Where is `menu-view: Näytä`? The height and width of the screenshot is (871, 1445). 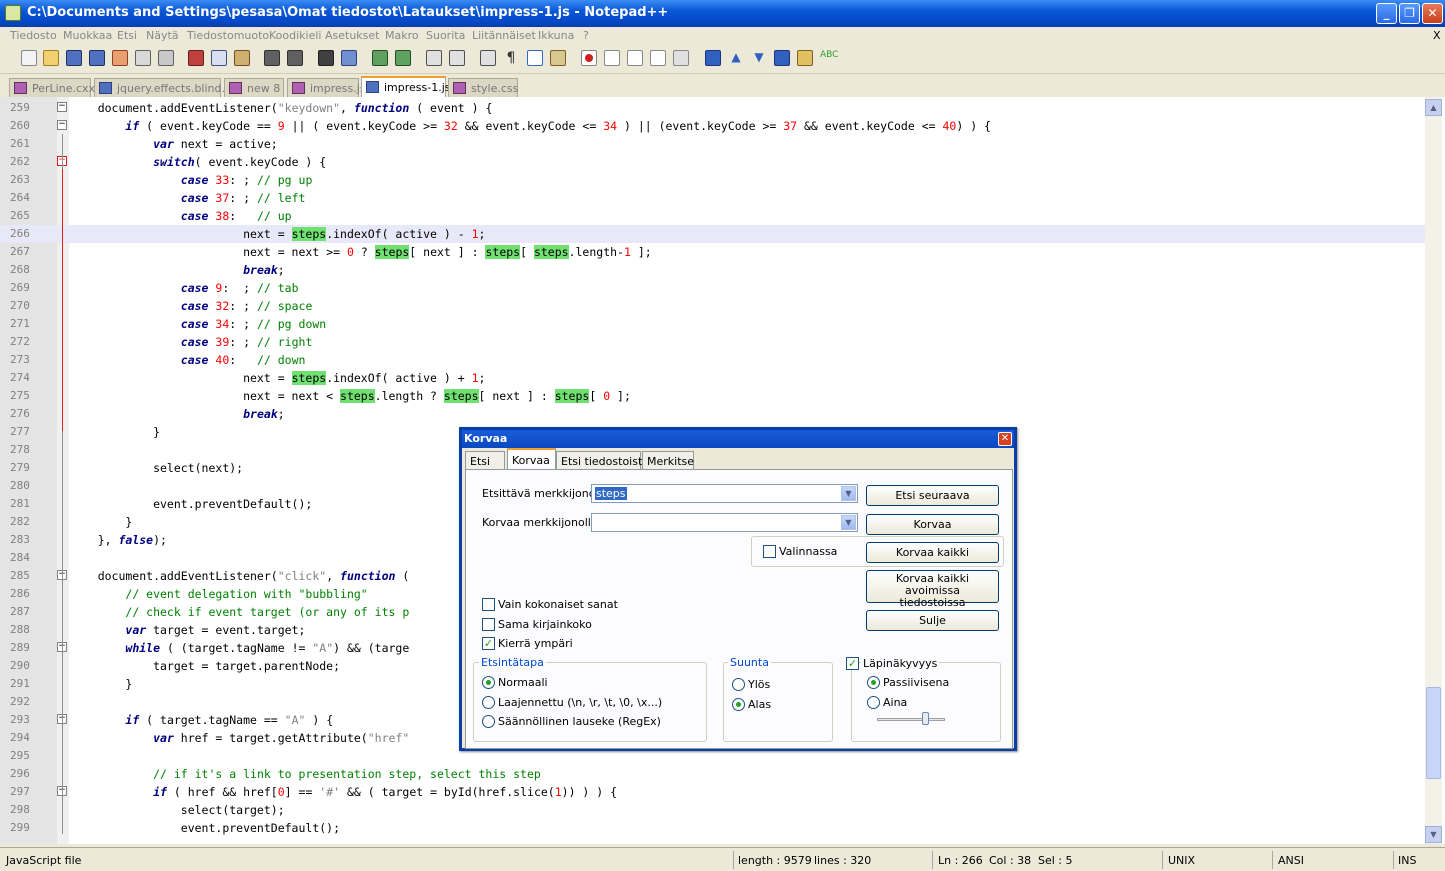
menu-view: Näytä is located at coordinates (162, 35).